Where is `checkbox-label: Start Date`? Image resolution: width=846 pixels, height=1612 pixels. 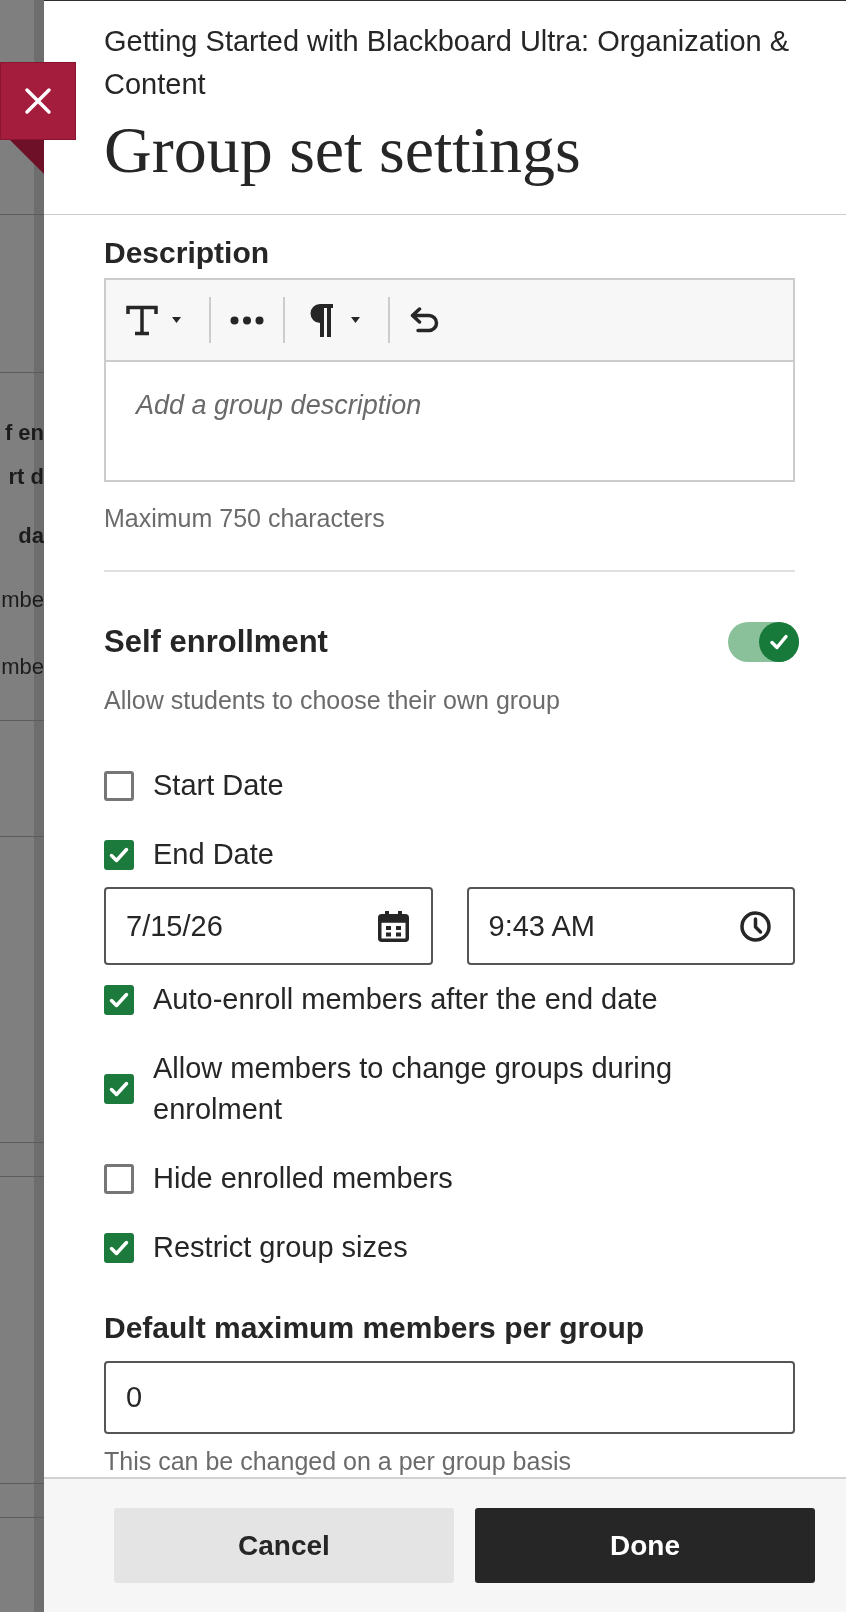 checkbox-label: Start Date is located at coordinates (218, 785).